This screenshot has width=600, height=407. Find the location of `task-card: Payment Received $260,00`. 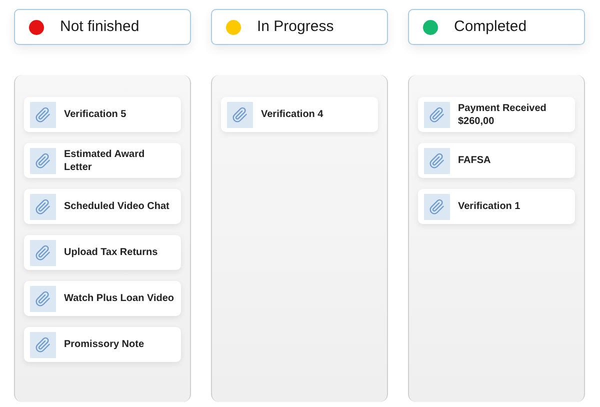

task-card: Payment Received $260,00 is located at coordinates (496, 114).